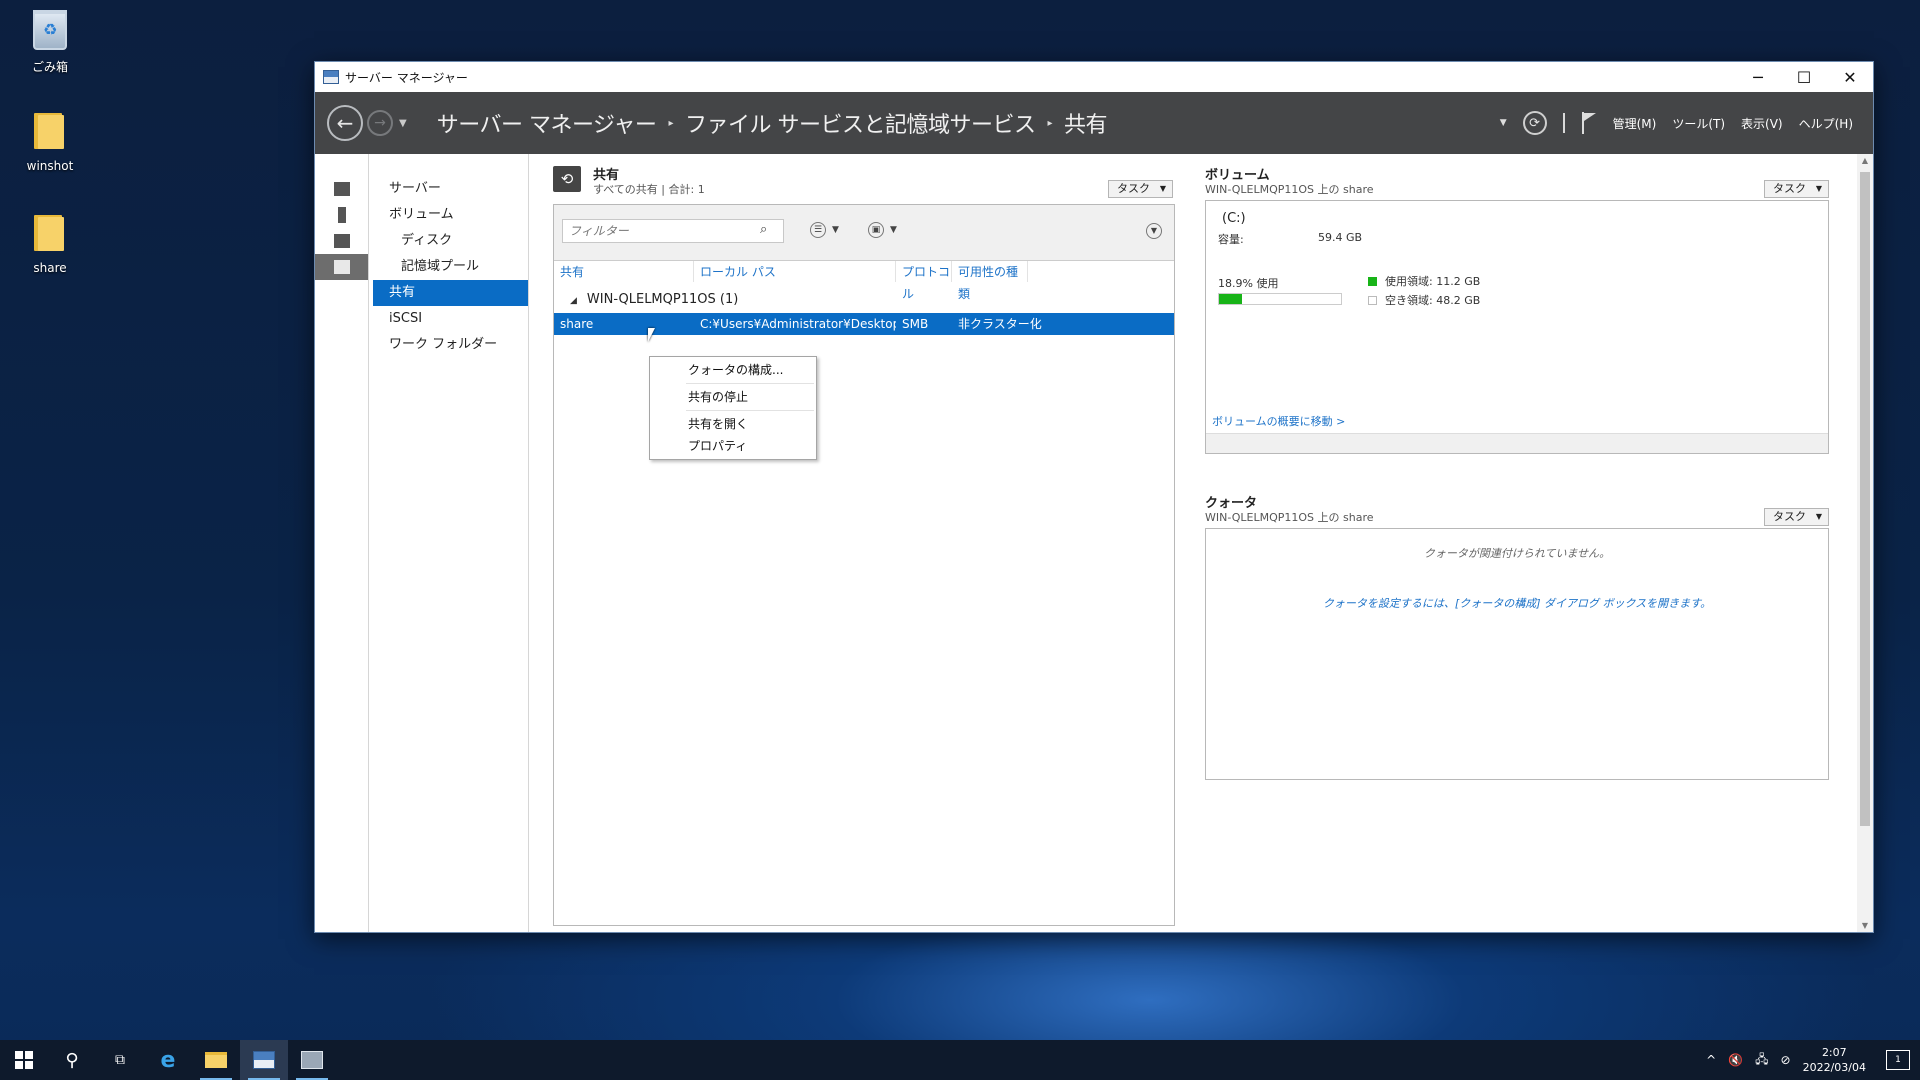 Image resolution: width=1920 pixels, height=1080 pixels. I want to click on nav-item-volumes: ボリューム, so click(448, 215).